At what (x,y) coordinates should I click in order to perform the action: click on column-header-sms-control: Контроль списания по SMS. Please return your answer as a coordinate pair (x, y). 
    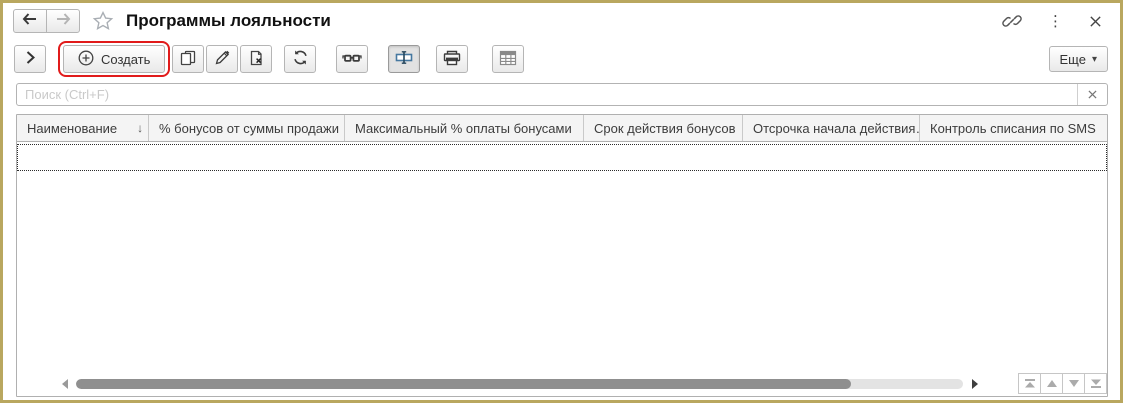
    Looking at the image, I should click on (1013, 128).